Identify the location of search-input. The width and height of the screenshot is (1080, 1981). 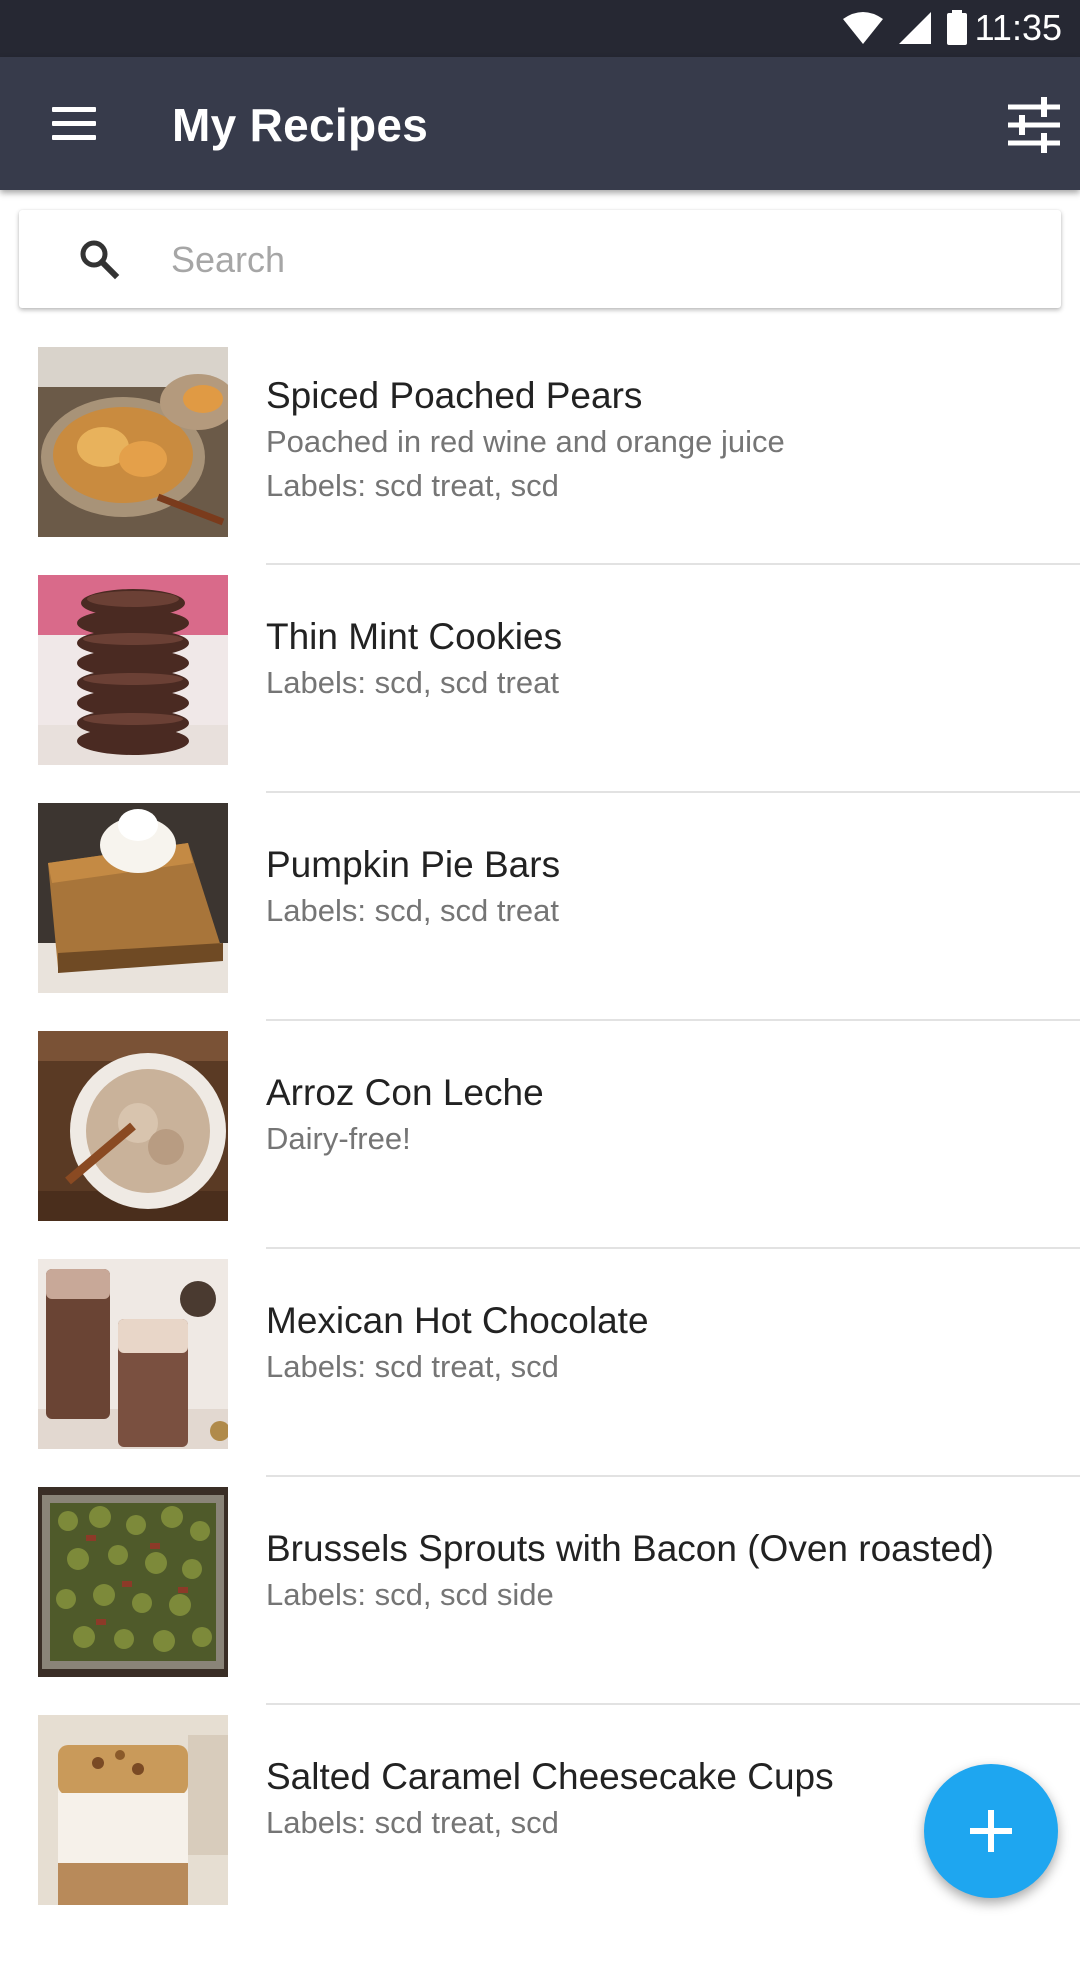
(601, 260).